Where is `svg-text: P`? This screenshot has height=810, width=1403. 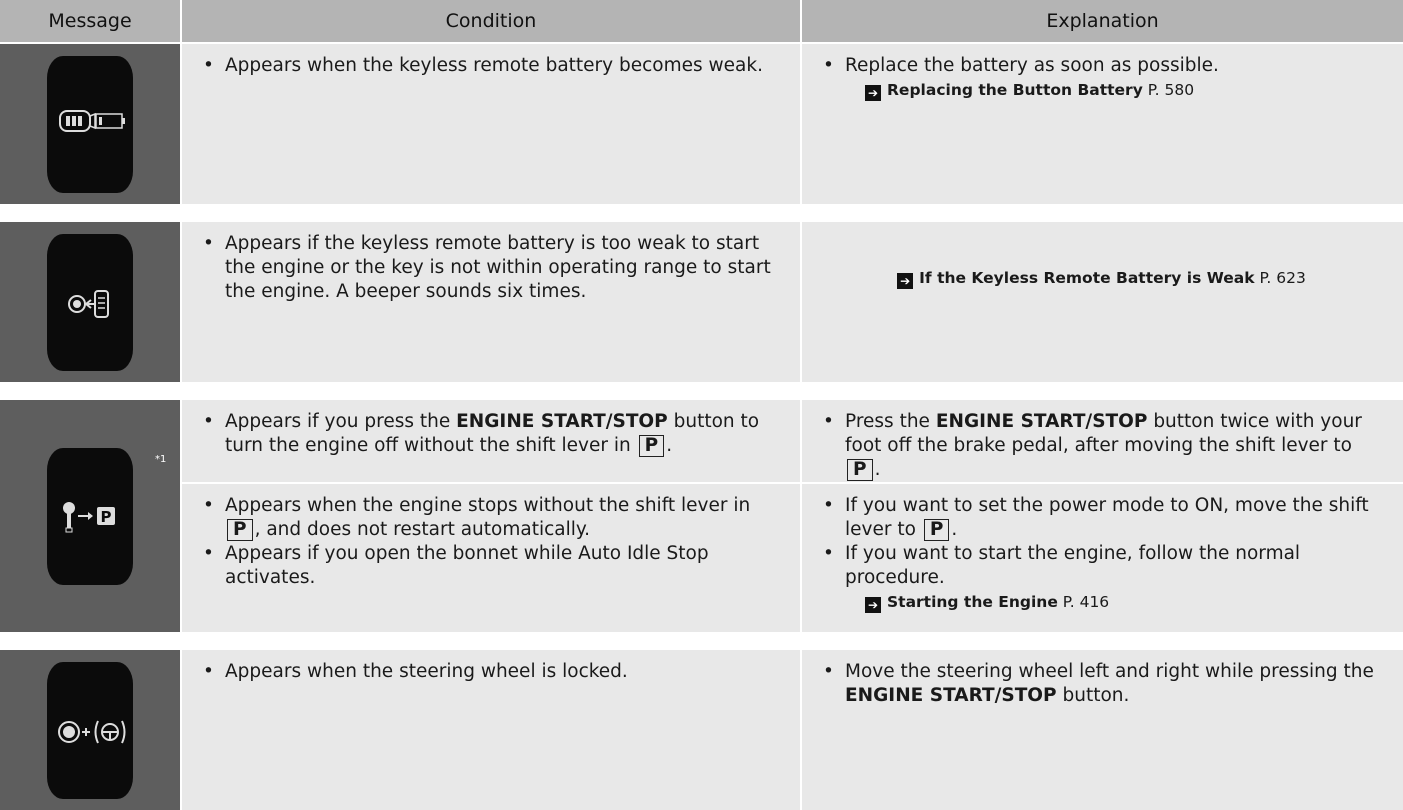 svg-text: P is located at coordinates (106, 517).